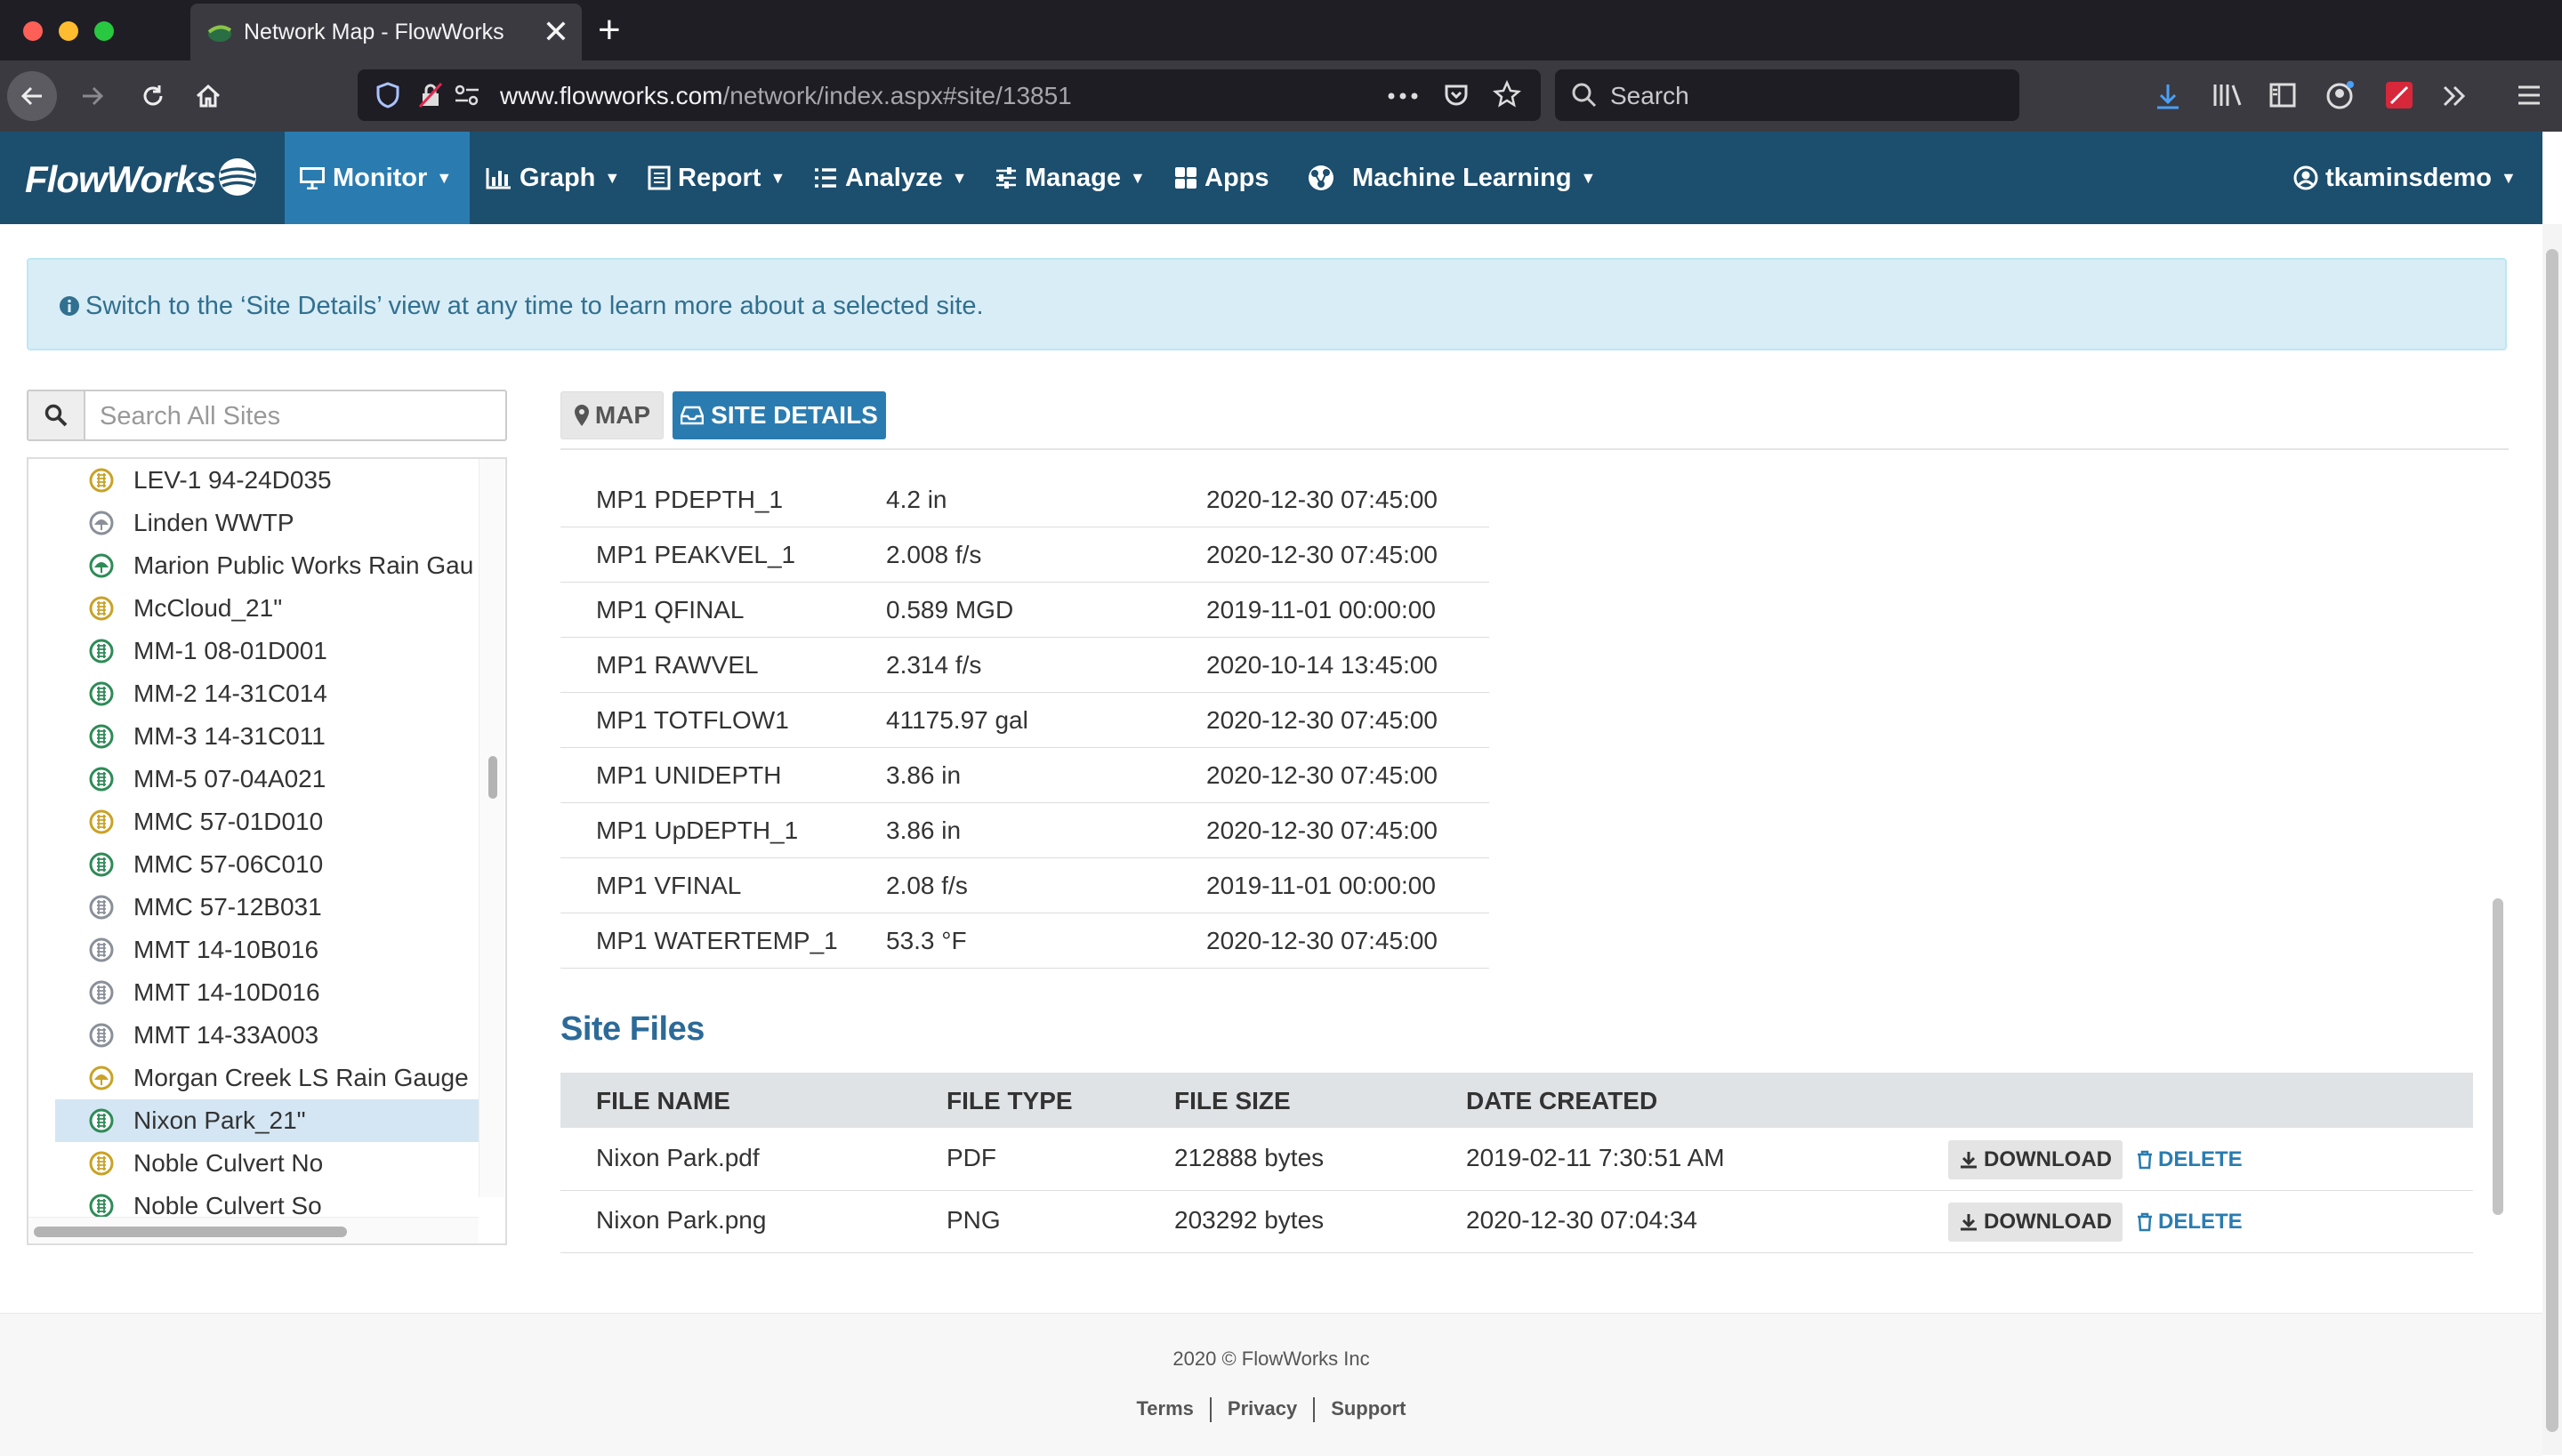 Image resolution: width=2562 pixels, height=1456 pixels. What do you see at coordinates (1507, 94) in the screenshot?
I see `bookmark-star-icon` at bounding box center [1507, 94].